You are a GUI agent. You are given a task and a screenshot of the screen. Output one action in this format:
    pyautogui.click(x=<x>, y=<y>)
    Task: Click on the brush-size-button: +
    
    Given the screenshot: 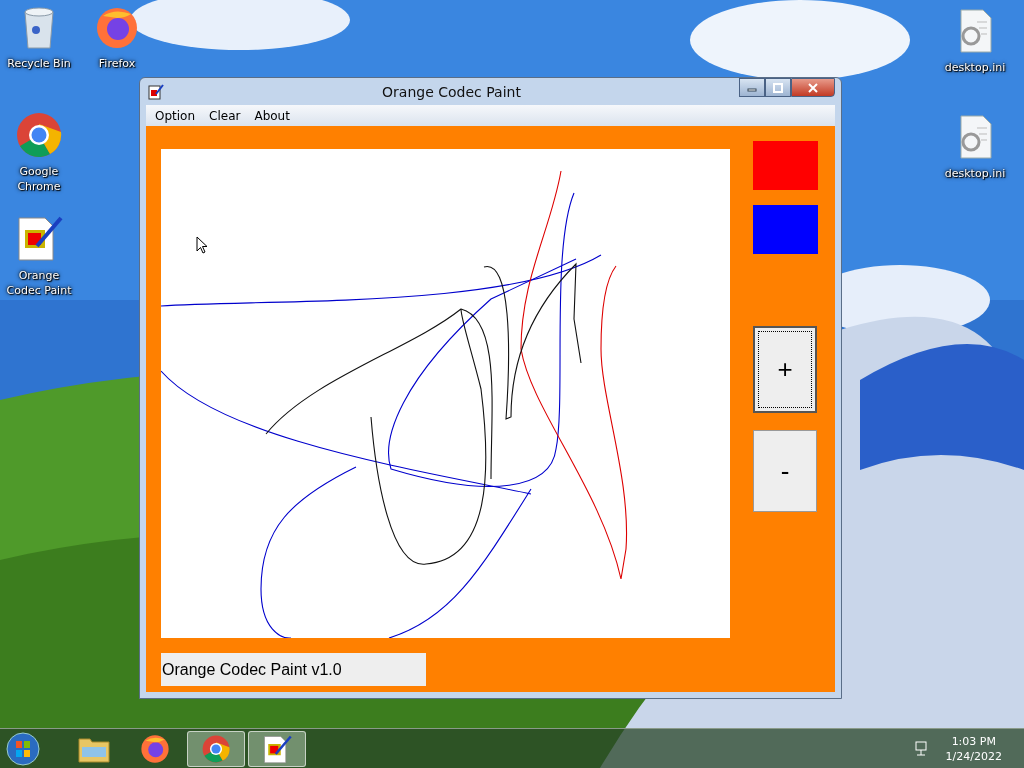 What is the action you would take?
    pyautogui.click(x=785, y=369)
    